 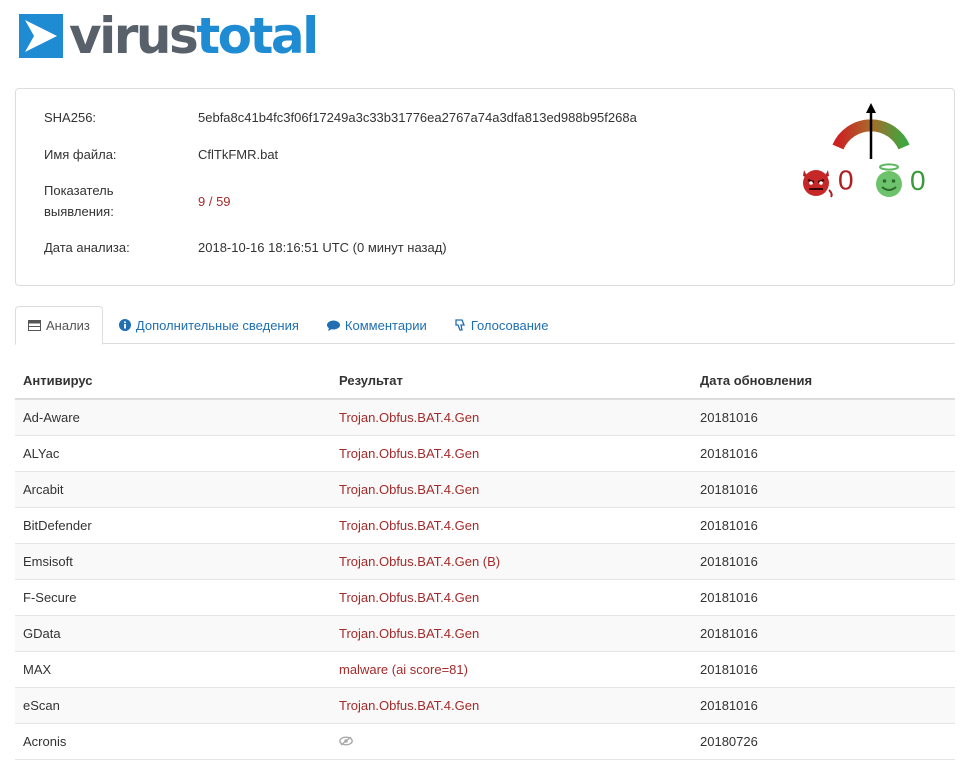 I want to click on logo-text-total: total, so click(x=257, y=36).